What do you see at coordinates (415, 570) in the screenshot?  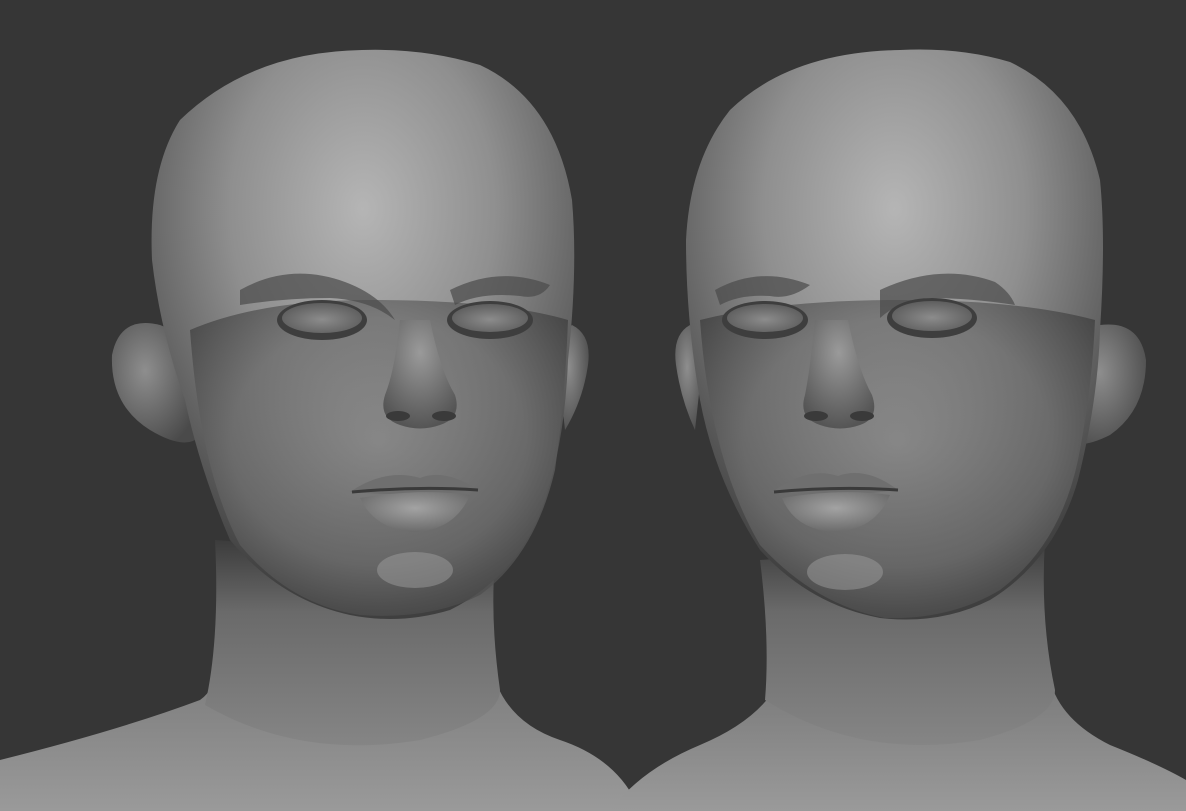 I see `chin-left` at bounding box center [415, 570].